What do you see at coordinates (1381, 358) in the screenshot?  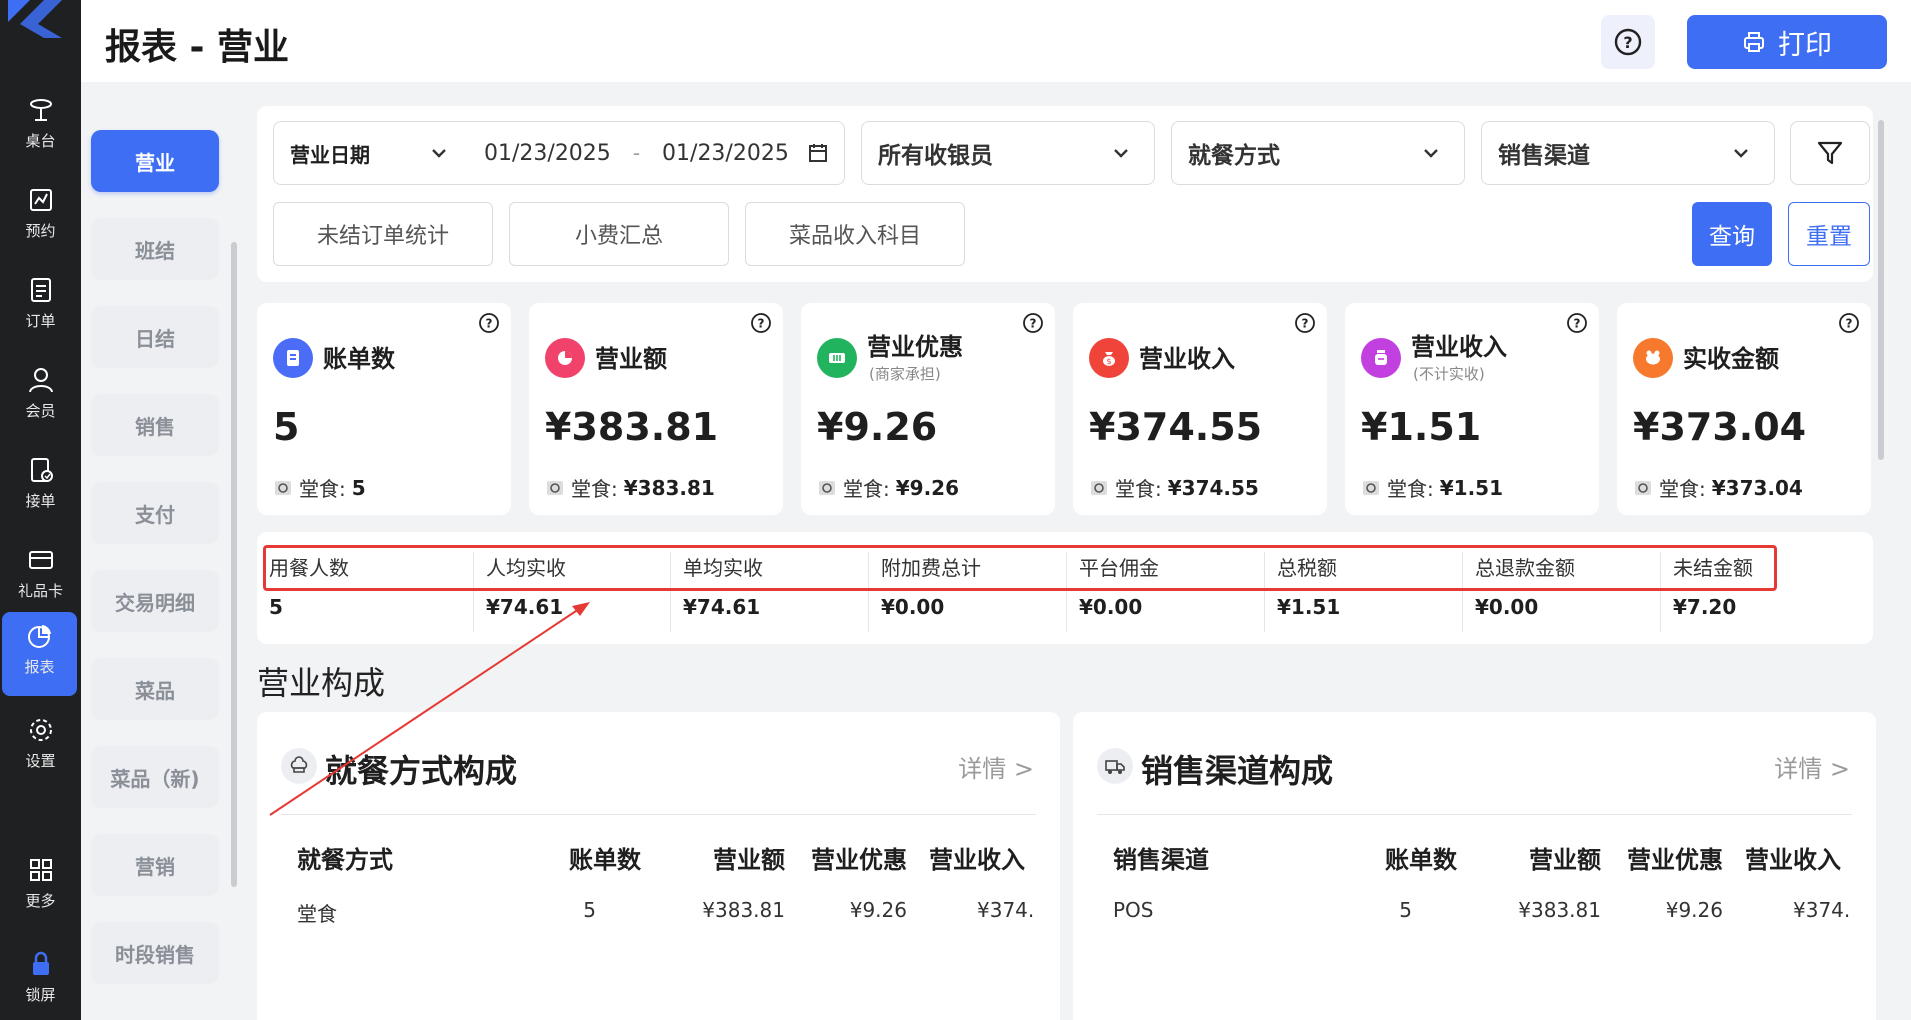 I see `jar-icon` at bounding box center [1381, 358].